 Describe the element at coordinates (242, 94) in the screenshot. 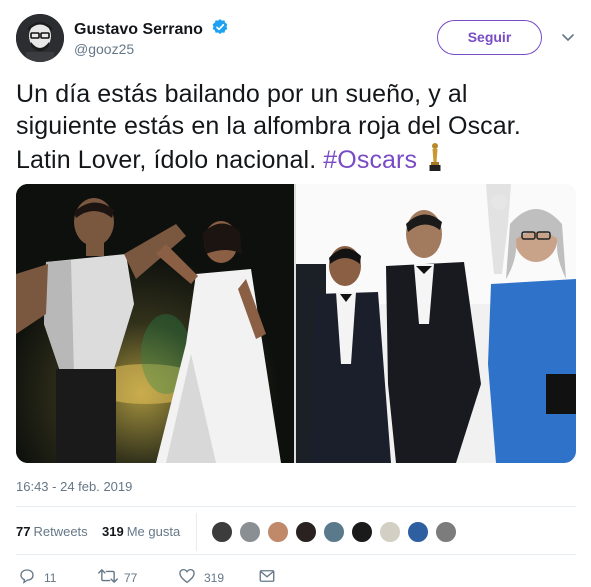

I see `tweet-text-line: Un día estás bailando por un sueño, y al` at that location.